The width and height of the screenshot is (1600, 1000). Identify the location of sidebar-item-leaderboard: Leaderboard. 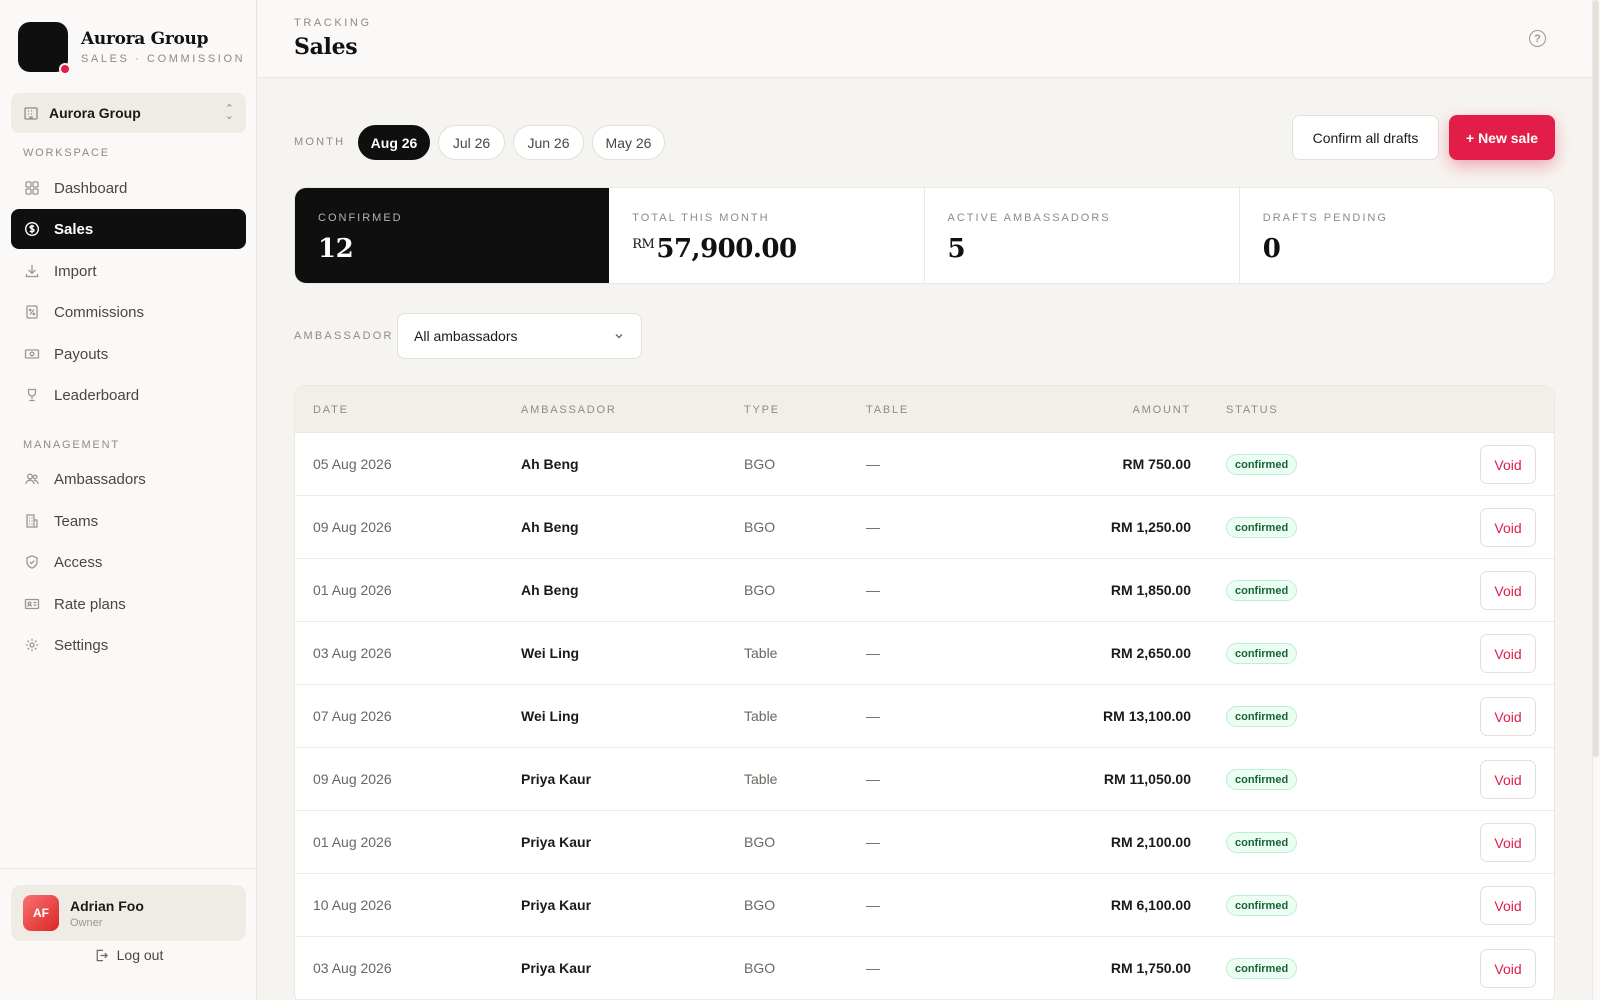
(128, 395).